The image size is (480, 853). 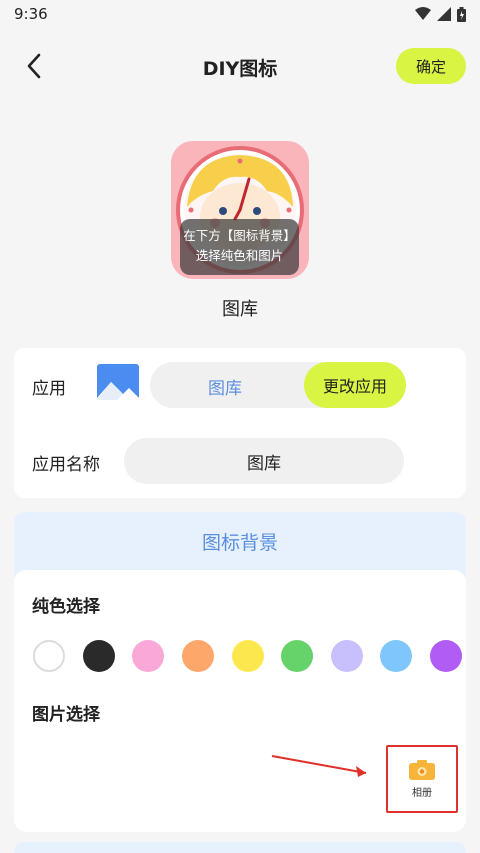 What do you see at coordinates (431, 66) in the screenshot?
I see `confirm-button: 确定` at bounding box center [431, 66].